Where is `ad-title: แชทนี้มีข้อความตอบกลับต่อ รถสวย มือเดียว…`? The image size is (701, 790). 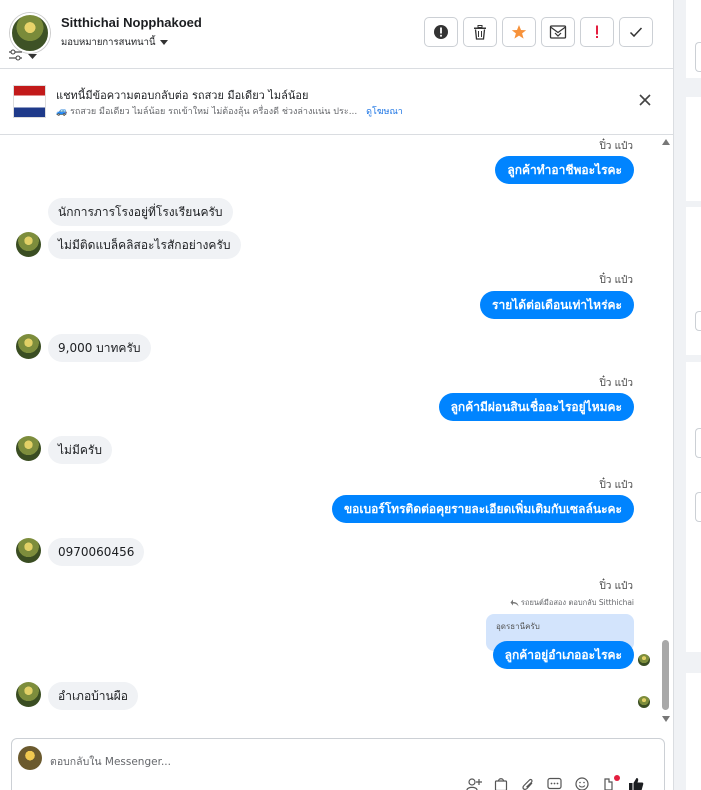
ad-title: แชทนี้มีข้อความตอบกลับต่อ รถสวย มือเดียว… is located at coordinates (182, 95).